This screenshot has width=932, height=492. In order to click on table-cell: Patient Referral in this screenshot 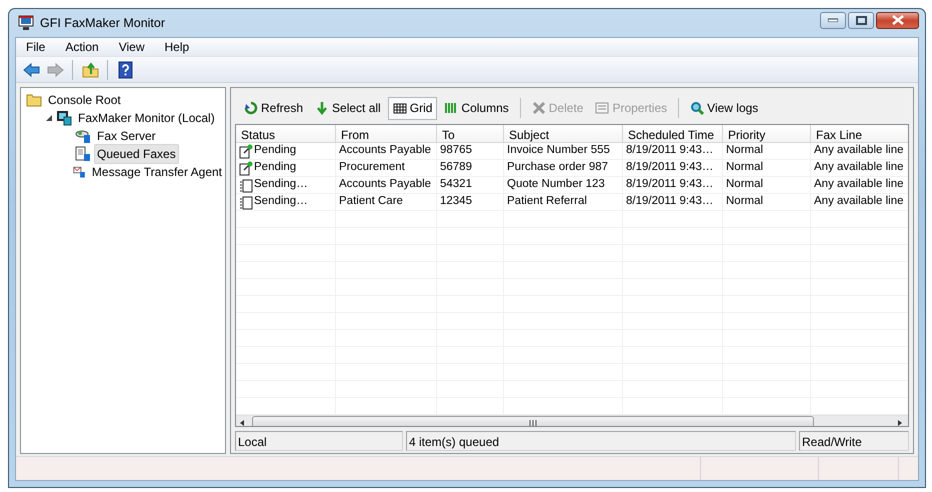, I will do `click(563, 202)`.